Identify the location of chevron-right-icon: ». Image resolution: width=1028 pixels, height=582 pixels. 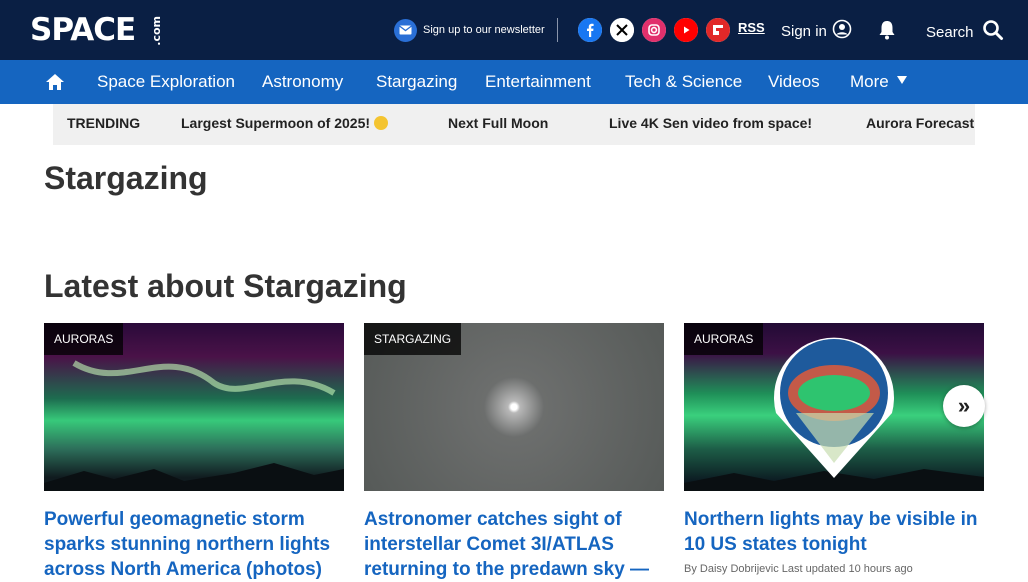
(964, 405).